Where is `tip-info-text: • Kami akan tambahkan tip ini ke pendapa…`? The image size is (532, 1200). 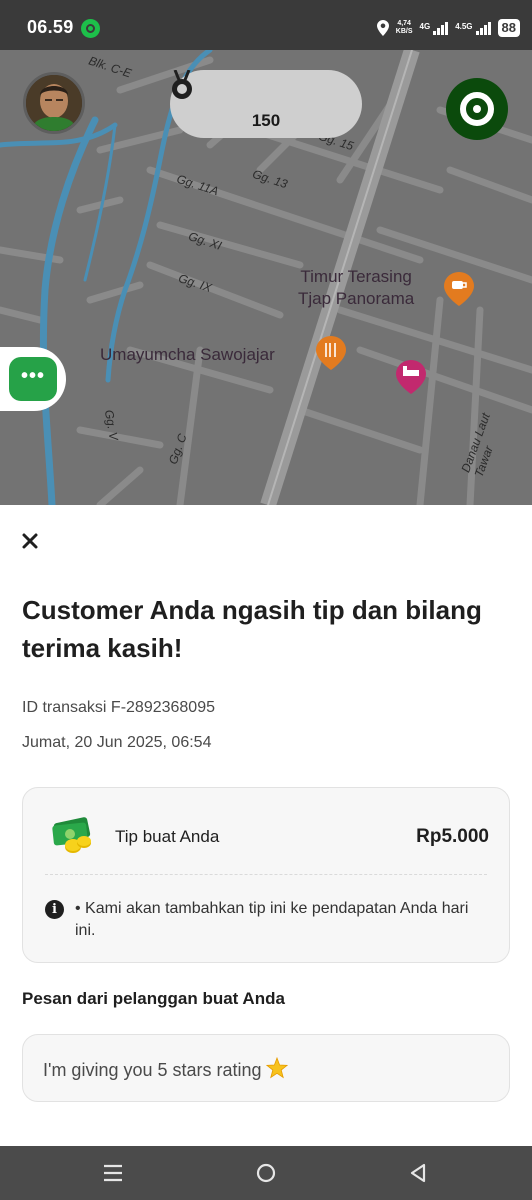 tip-info-text: • Kami akan tambahkan tip ini ke pendapa… is located at coordinates (272, 919).